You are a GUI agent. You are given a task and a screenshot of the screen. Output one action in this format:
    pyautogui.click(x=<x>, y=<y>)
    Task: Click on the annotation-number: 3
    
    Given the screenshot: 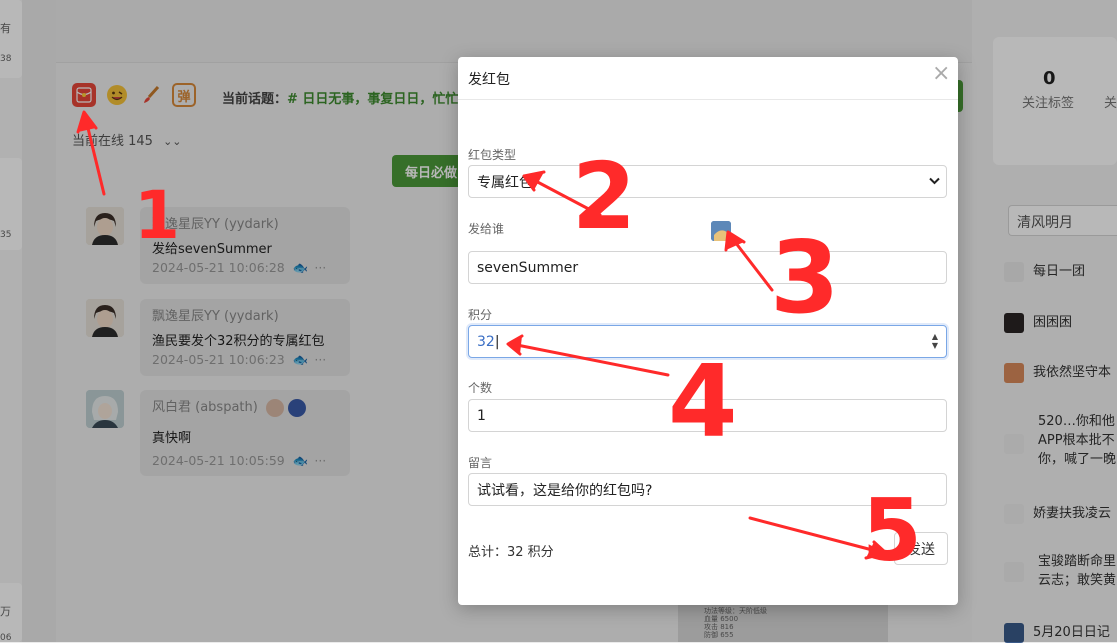 What is the action you would take?
    pyautogui.click(x=805, y=277)
    